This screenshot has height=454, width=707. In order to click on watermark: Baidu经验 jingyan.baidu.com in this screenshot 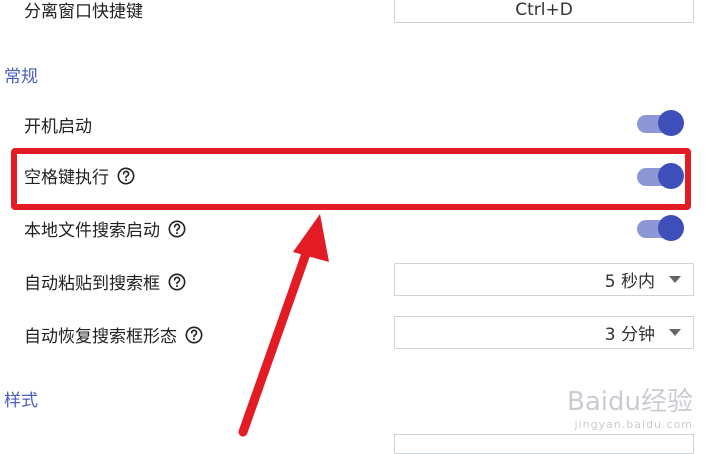, I will do `click(630, 409)`.